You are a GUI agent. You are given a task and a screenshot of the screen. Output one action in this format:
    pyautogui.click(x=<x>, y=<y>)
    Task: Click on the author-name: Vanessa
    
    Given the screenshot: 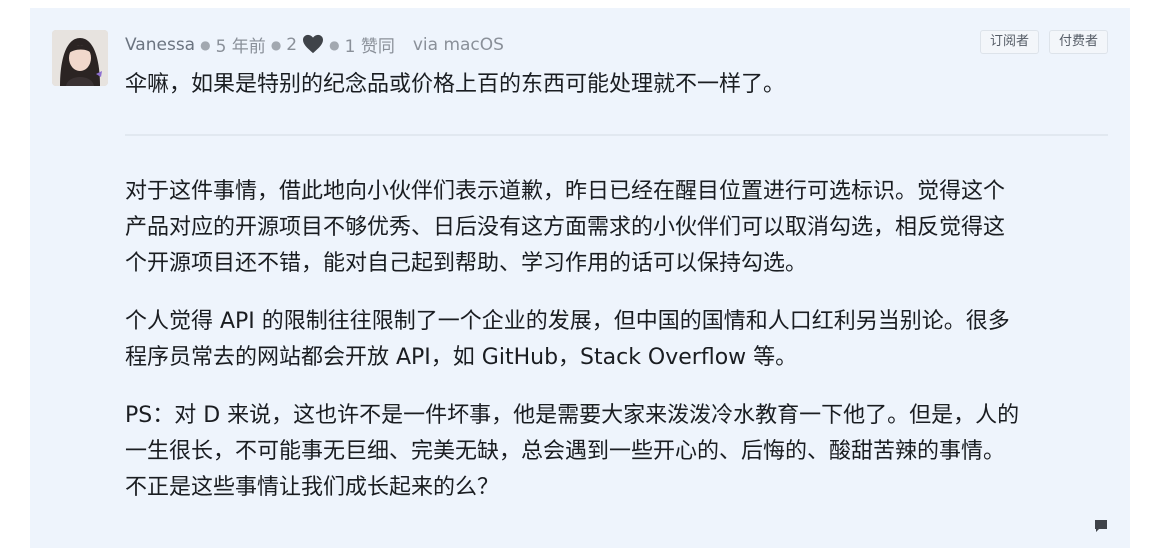 What is the action you would take?
    pyautogui.click(x=160, y=45)
    